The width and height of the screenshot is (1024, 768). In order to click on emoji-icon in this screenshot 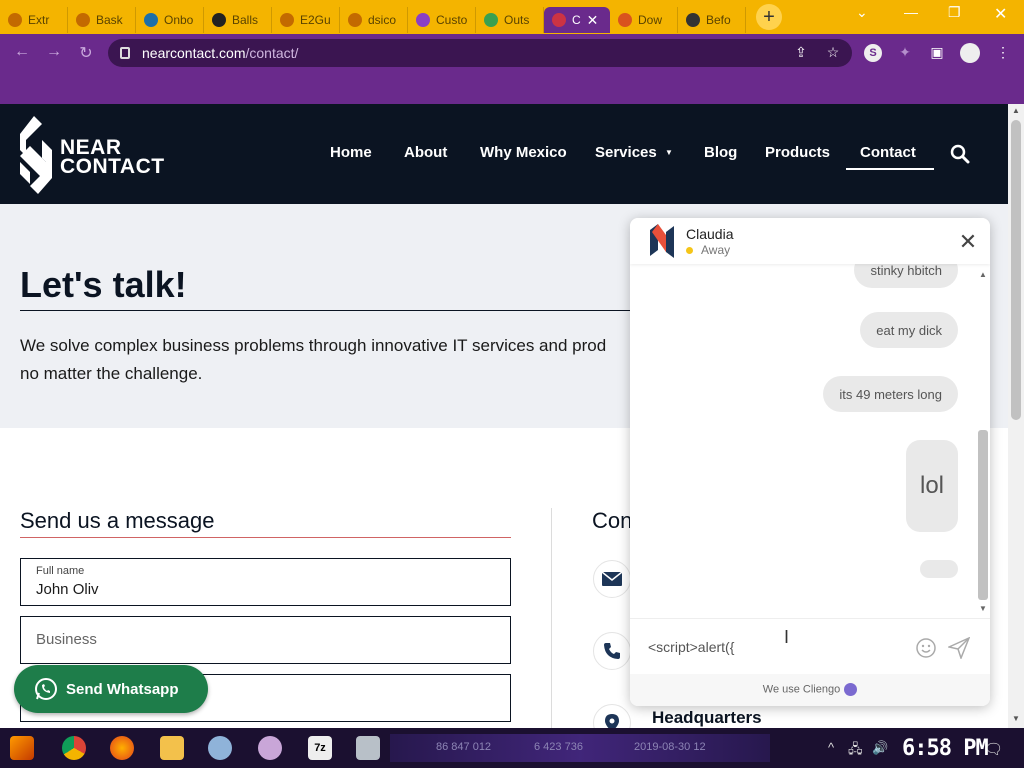, I will do `click(926, 648)`.